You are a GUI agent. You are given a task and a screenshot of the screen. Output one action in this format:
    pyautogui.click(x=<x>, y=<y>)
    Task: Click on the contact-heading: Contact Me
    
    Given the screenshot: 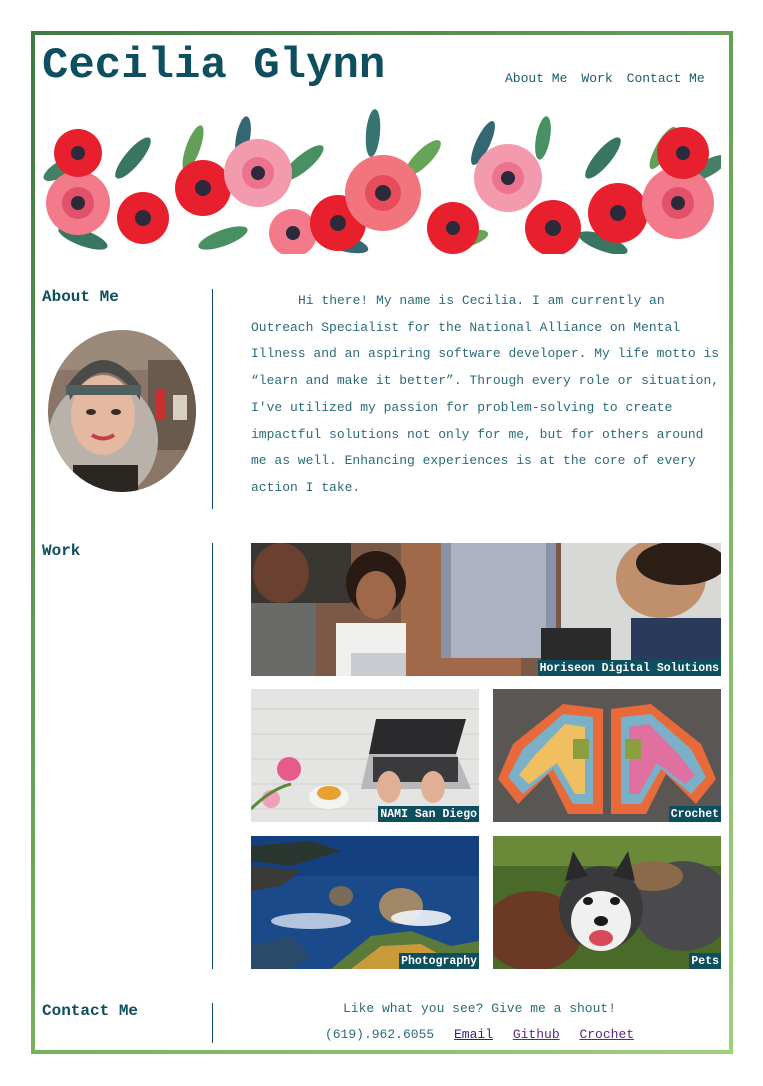 What is the action you would take?
    pyautogui.click(x=90, y=1011)
    